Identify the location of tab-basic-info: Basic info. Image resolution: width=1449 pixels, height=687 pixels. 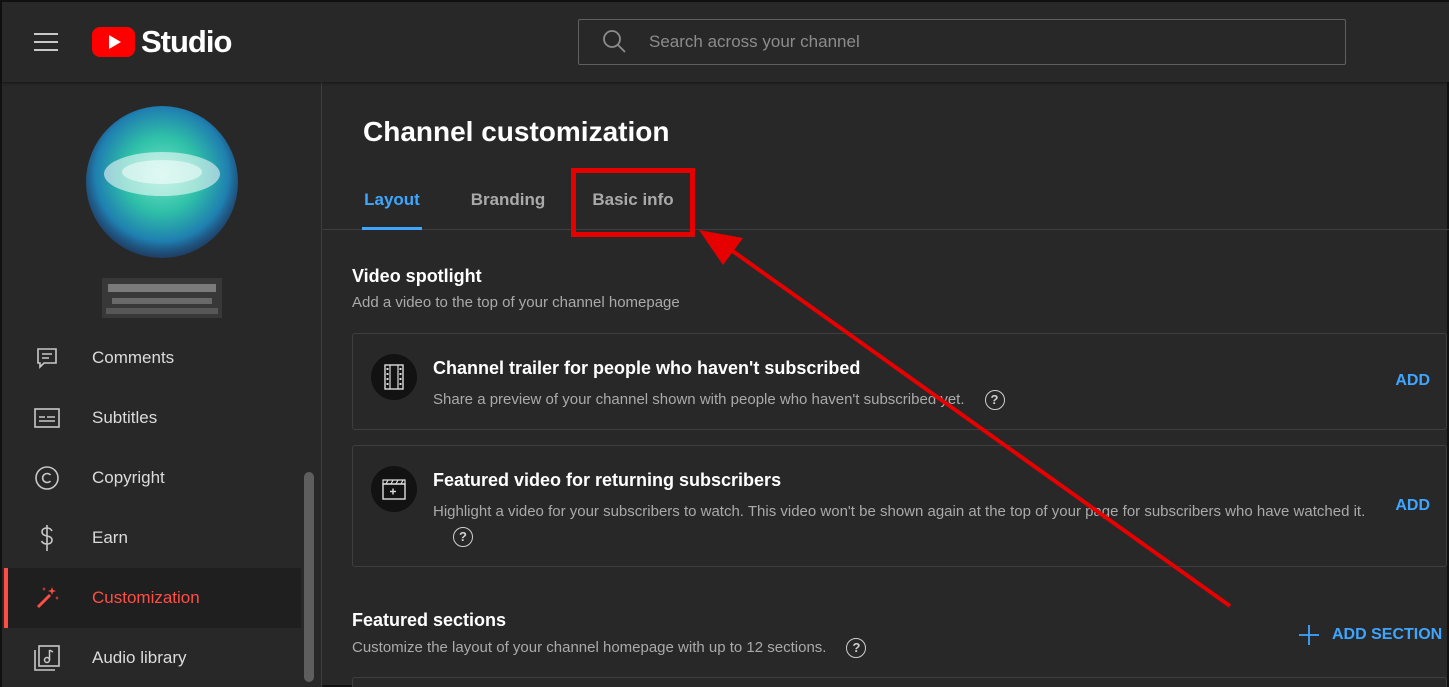
(633, 210).